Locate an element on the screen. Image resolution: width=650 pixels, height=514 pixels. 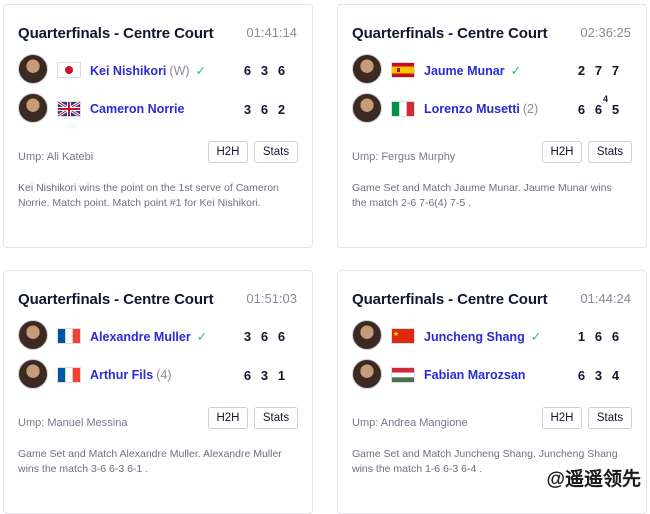
player-scores: 636 is located at coordinates (264, 70).